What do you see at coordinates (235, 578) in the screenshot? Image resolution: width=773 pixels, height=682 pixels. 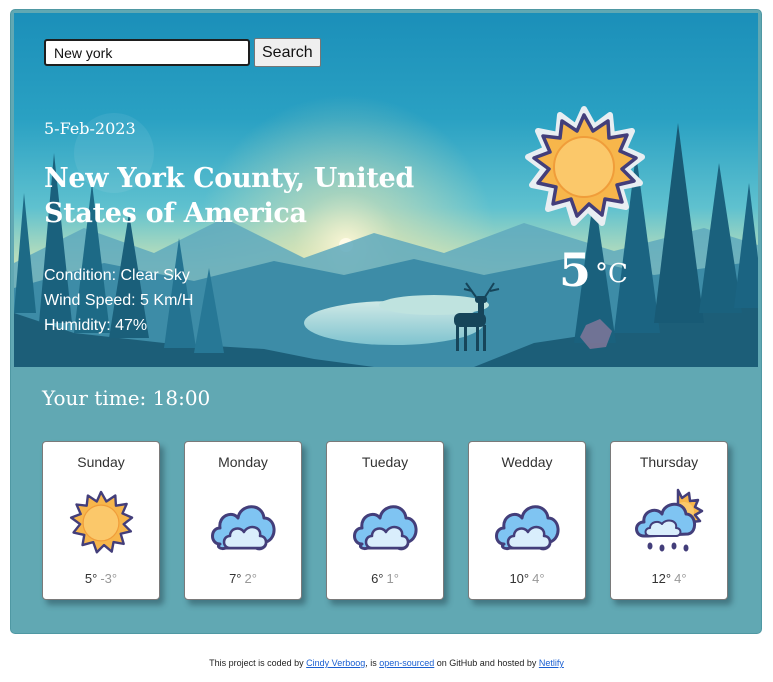 I see `forecast-max: 7°` at bounding box center [235, 578].